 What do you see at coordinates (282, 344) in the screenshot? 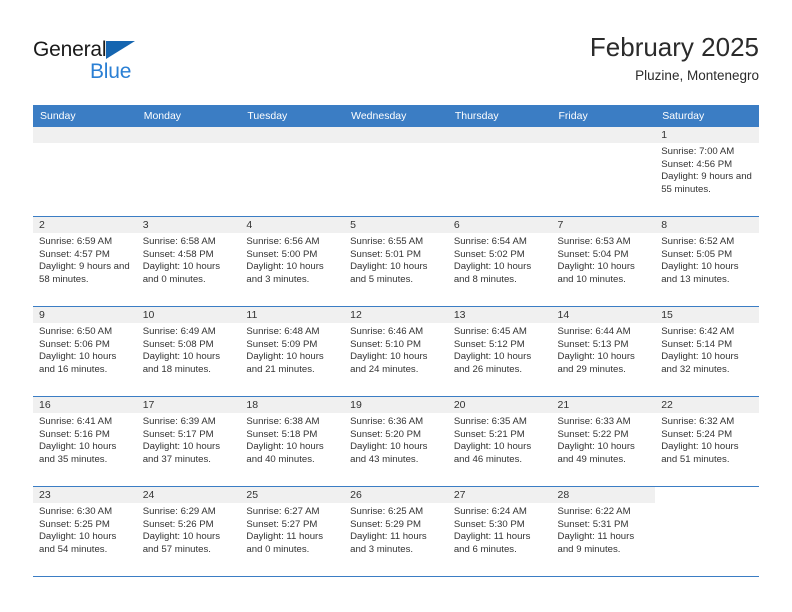
I see `sunset-text: Sunset: 5:09 PM` at bounding box center [282, 344].